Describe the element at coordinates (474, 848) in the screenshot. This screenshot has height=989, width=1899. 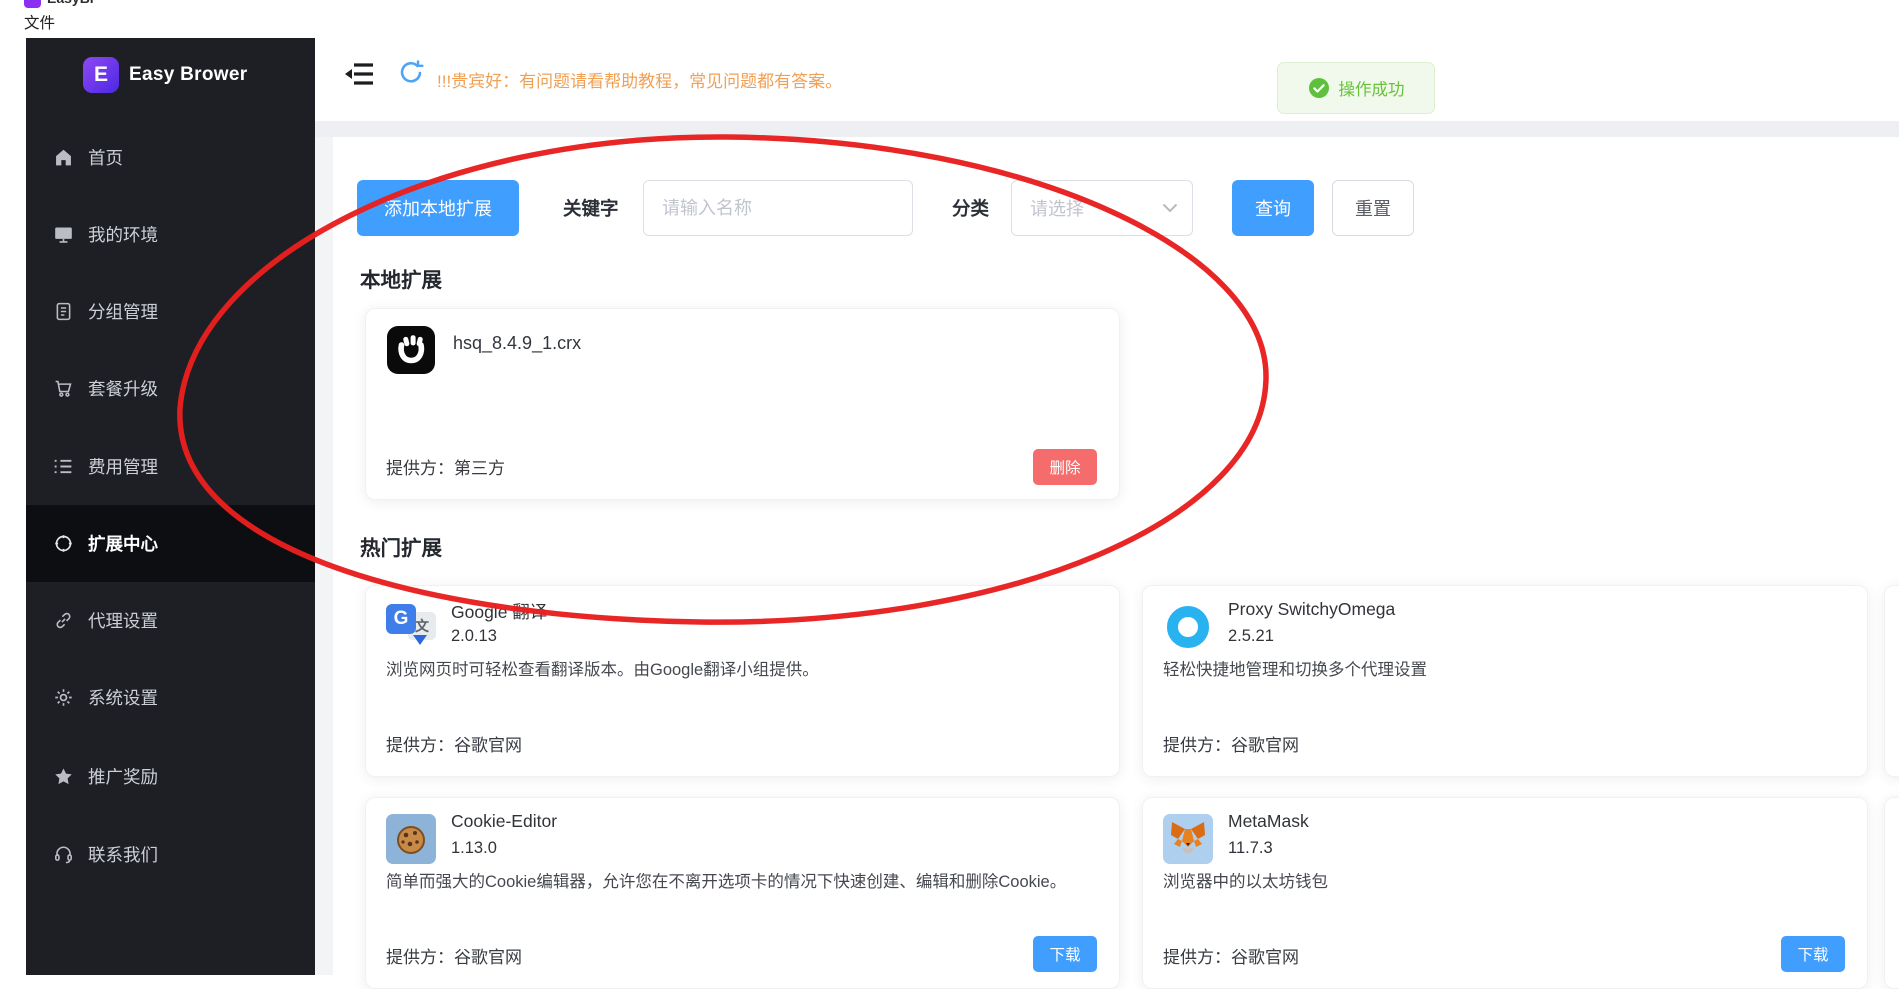
I see `extension-version: 1.13.0` at that location.